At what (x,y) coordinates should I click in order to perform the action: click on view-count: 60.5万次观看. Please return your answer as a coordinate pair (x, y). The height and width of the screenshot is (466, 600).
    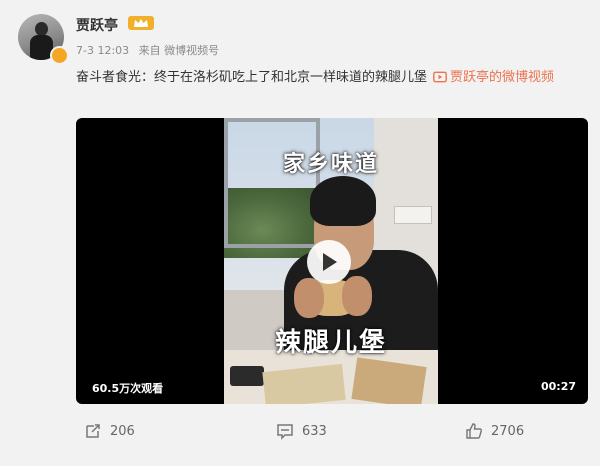
    Looking at the image, I should click on (128, 388).